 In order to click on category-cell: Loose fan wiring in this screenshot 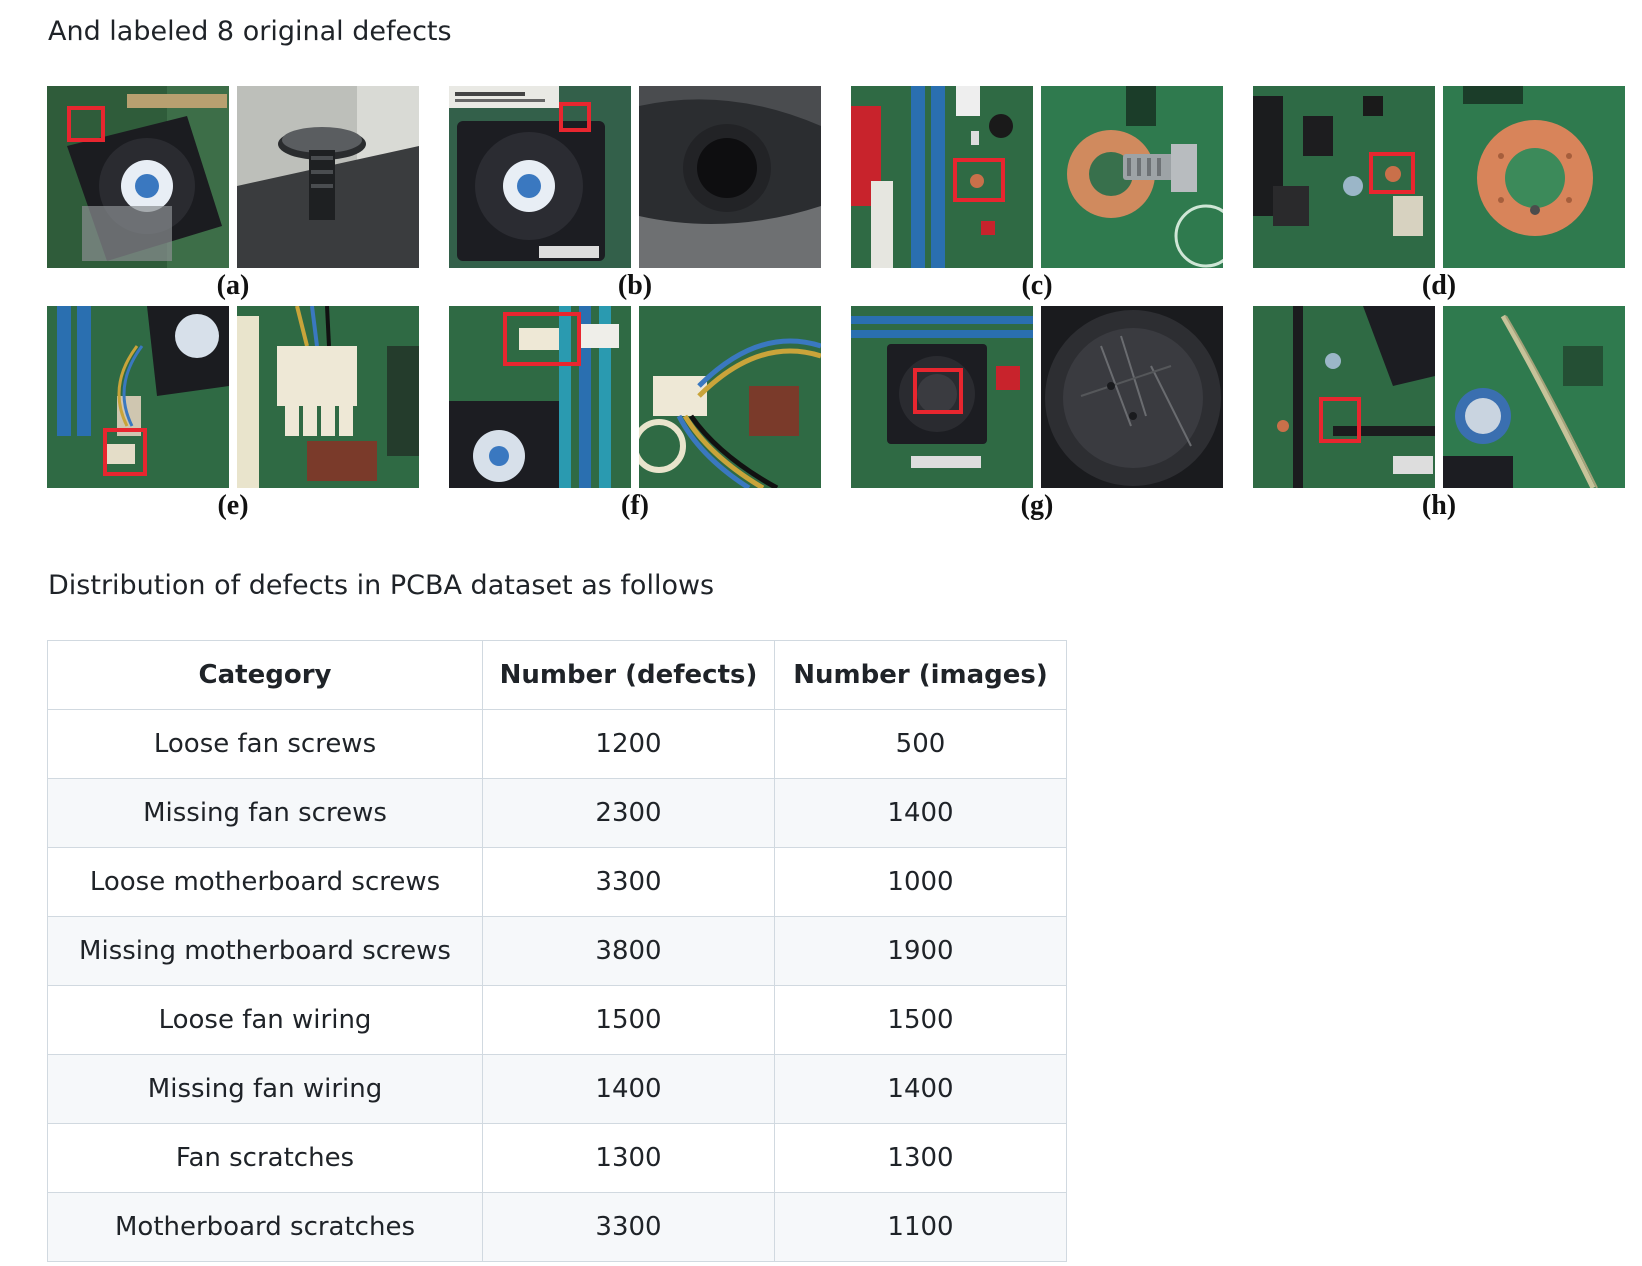, I will do `click(265, 1020)`.